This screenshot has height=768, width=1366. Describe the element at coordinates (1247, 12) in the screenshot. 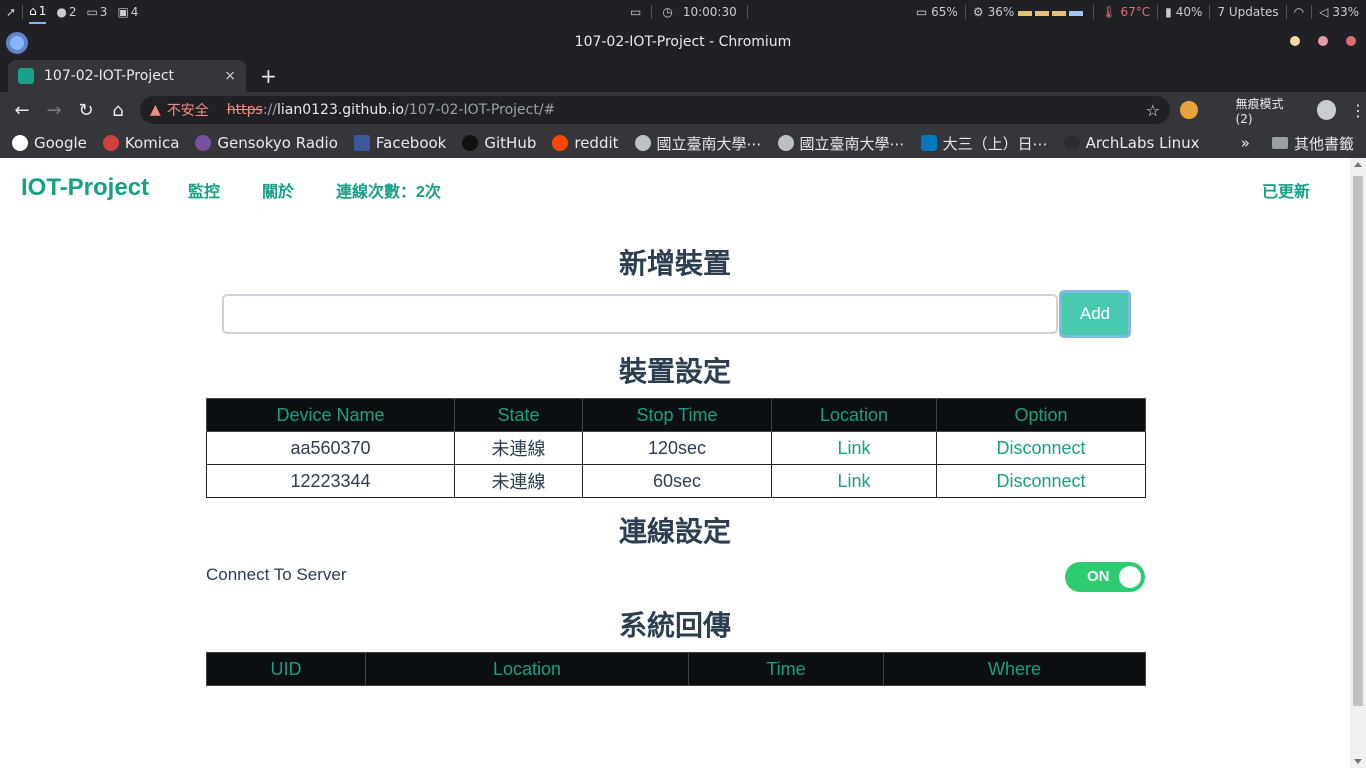

I see `updates-indicator: 7 Updates` at that location.